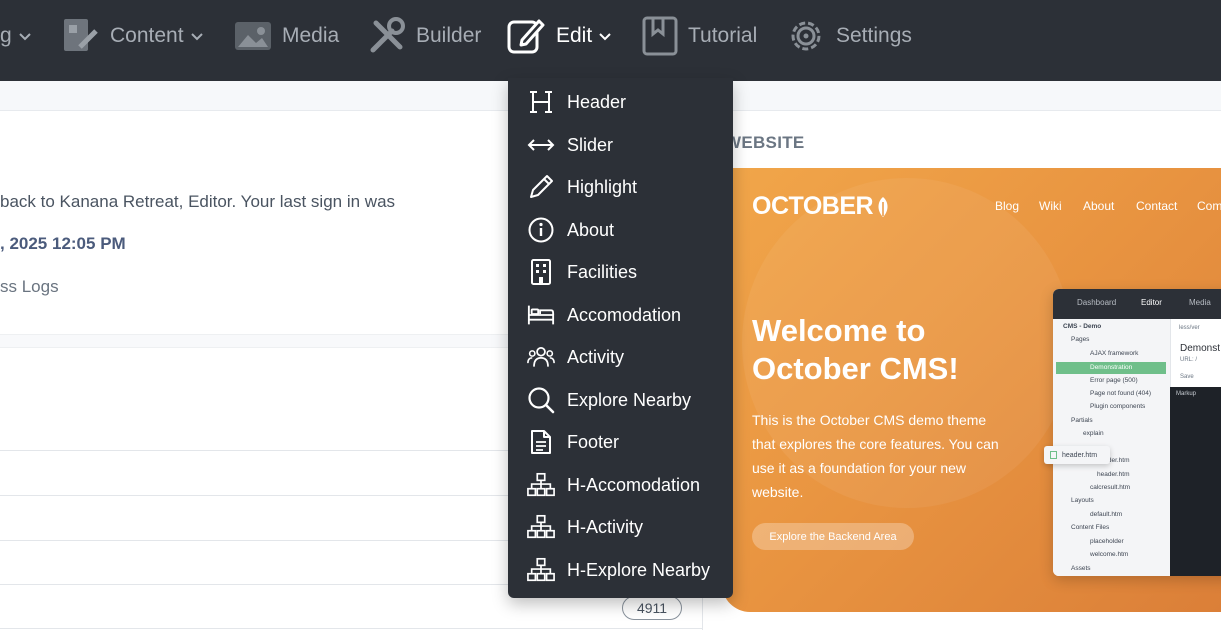 The height and width of the screenshot is (630, 1221). What do you see at coordinates (1186, 394) in the screenshot?
I see `mini-markup-label: Markup` at bounding box center [1186, 394].